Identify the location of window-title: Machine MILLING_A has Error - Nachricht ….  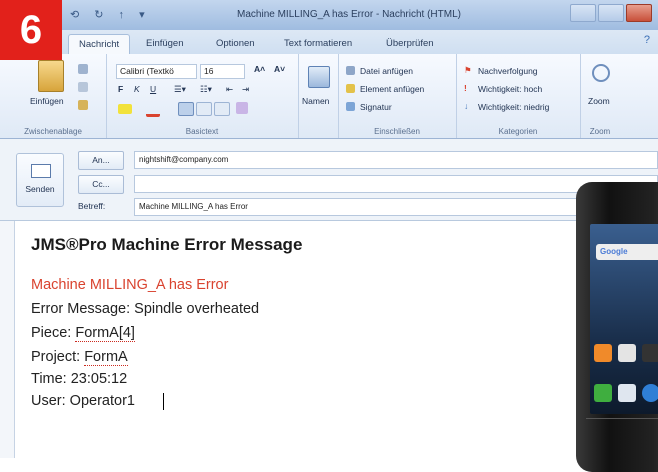
(349, 14).